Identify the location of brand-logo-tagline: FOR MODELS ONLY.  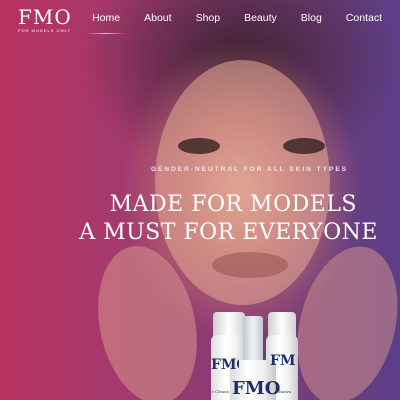
(45, 30).